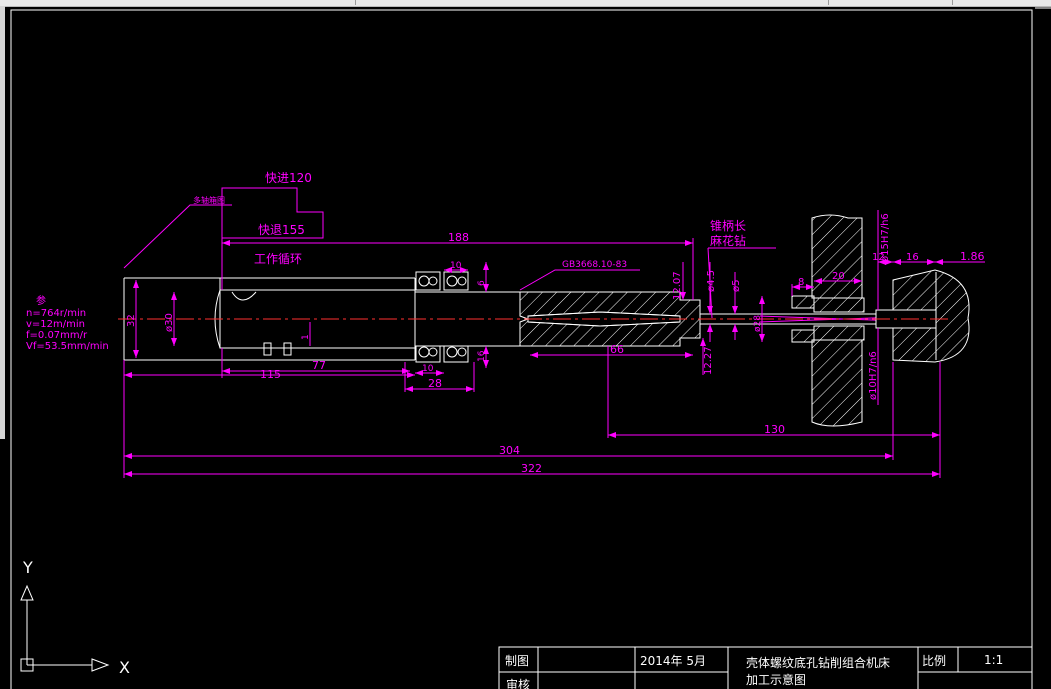  Describe the element at coordinates (321, 317) in the screenshot. I see `spindle-assembly` at that location.